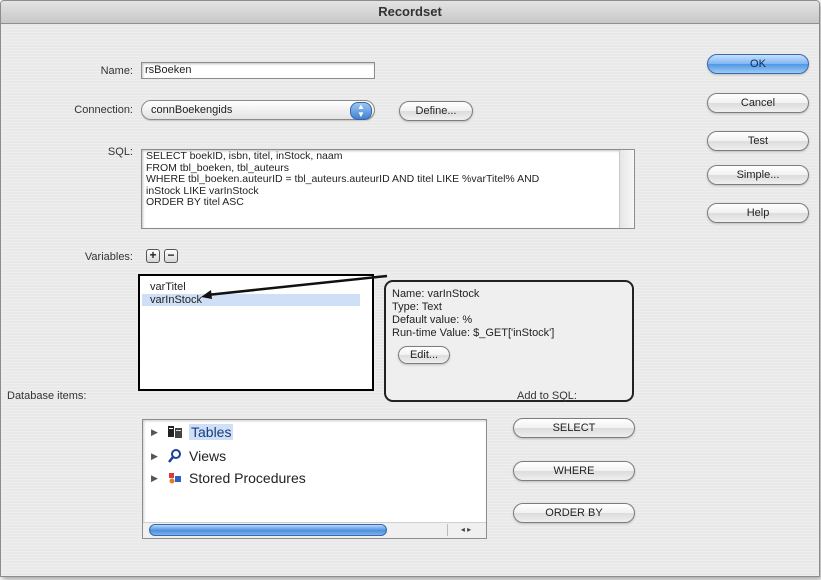 The width and height of the screenshot is (821, 580). What do you see at coordinates (758, 213) in the screenshot?
I see `help-button: Help` at bounding box center [758, 213].